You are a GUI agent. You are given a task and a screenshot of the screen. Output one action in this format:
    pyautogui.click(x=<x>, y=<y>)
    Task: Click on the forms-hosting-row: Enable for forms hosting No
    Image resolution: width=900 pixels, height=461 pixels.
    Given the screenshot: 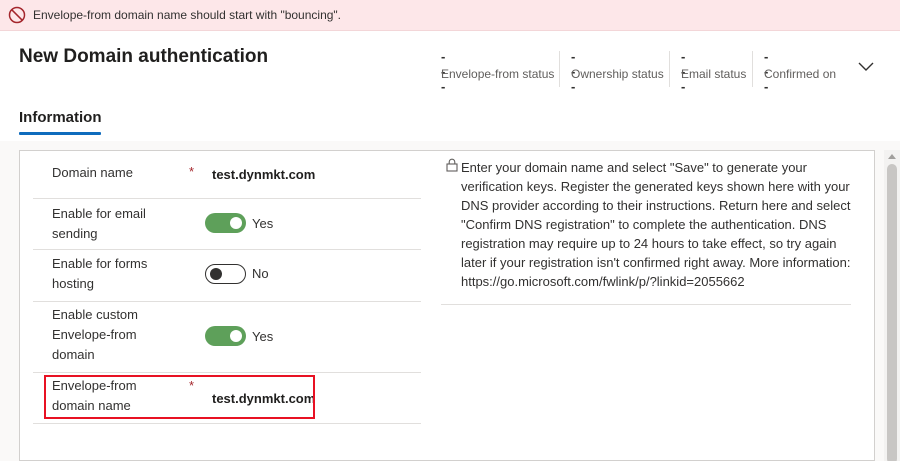 What is the action you would take?
    pyautogui.click(x=227, y=276)
    